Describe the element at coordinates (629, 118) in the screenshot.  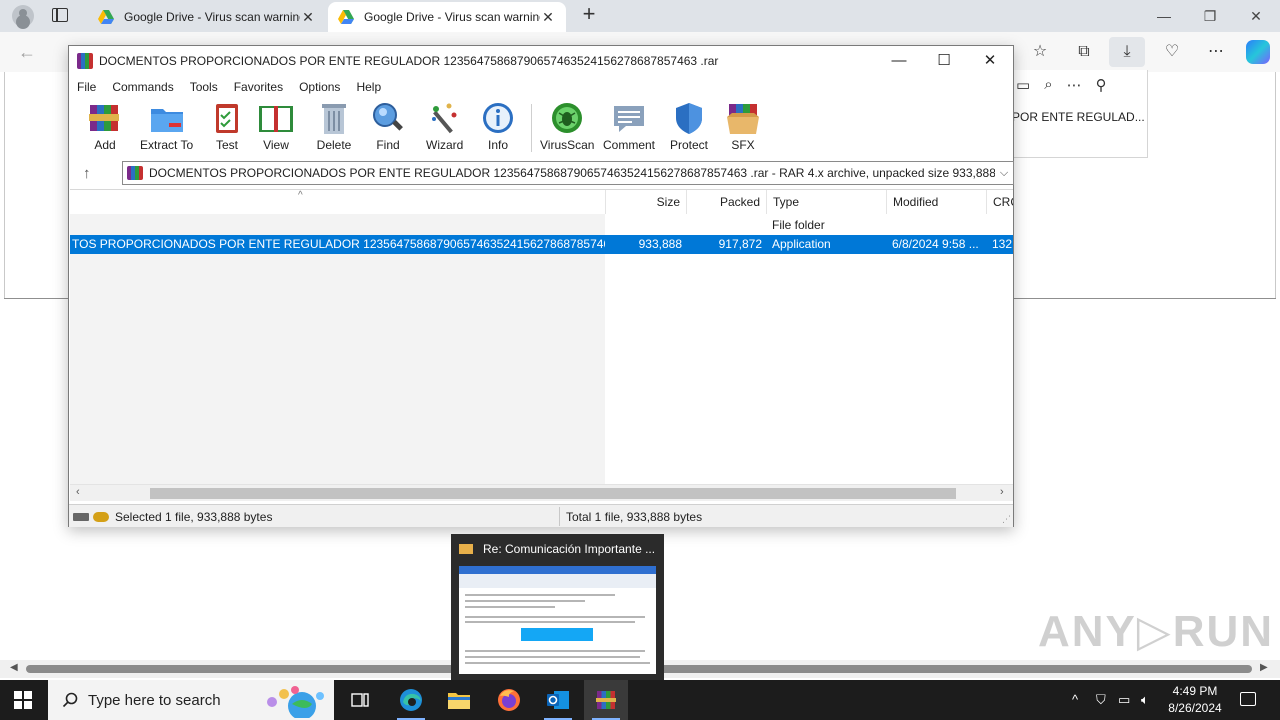
I see `comment-icon` at that location.